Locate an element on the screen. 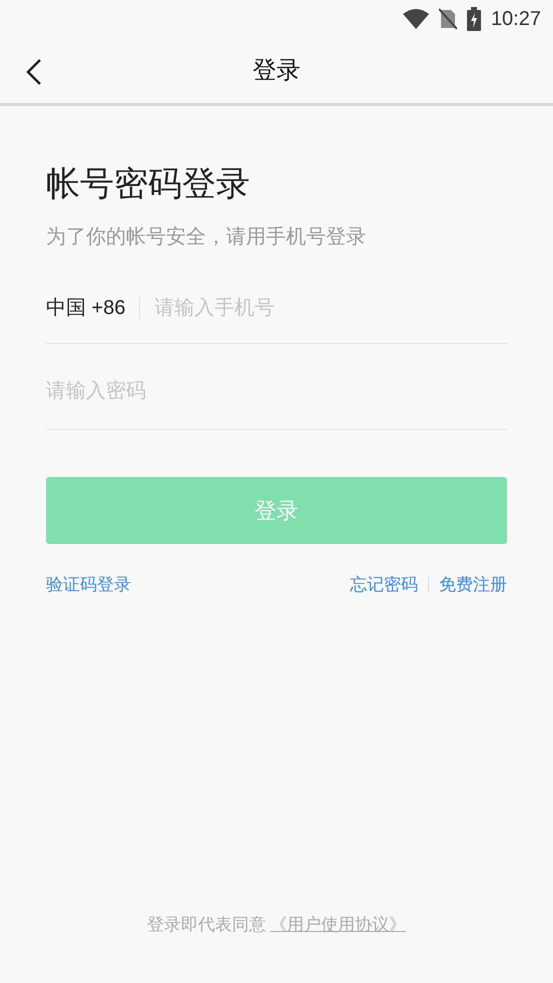  no-sim-icon is located at coordinates (447, 19).